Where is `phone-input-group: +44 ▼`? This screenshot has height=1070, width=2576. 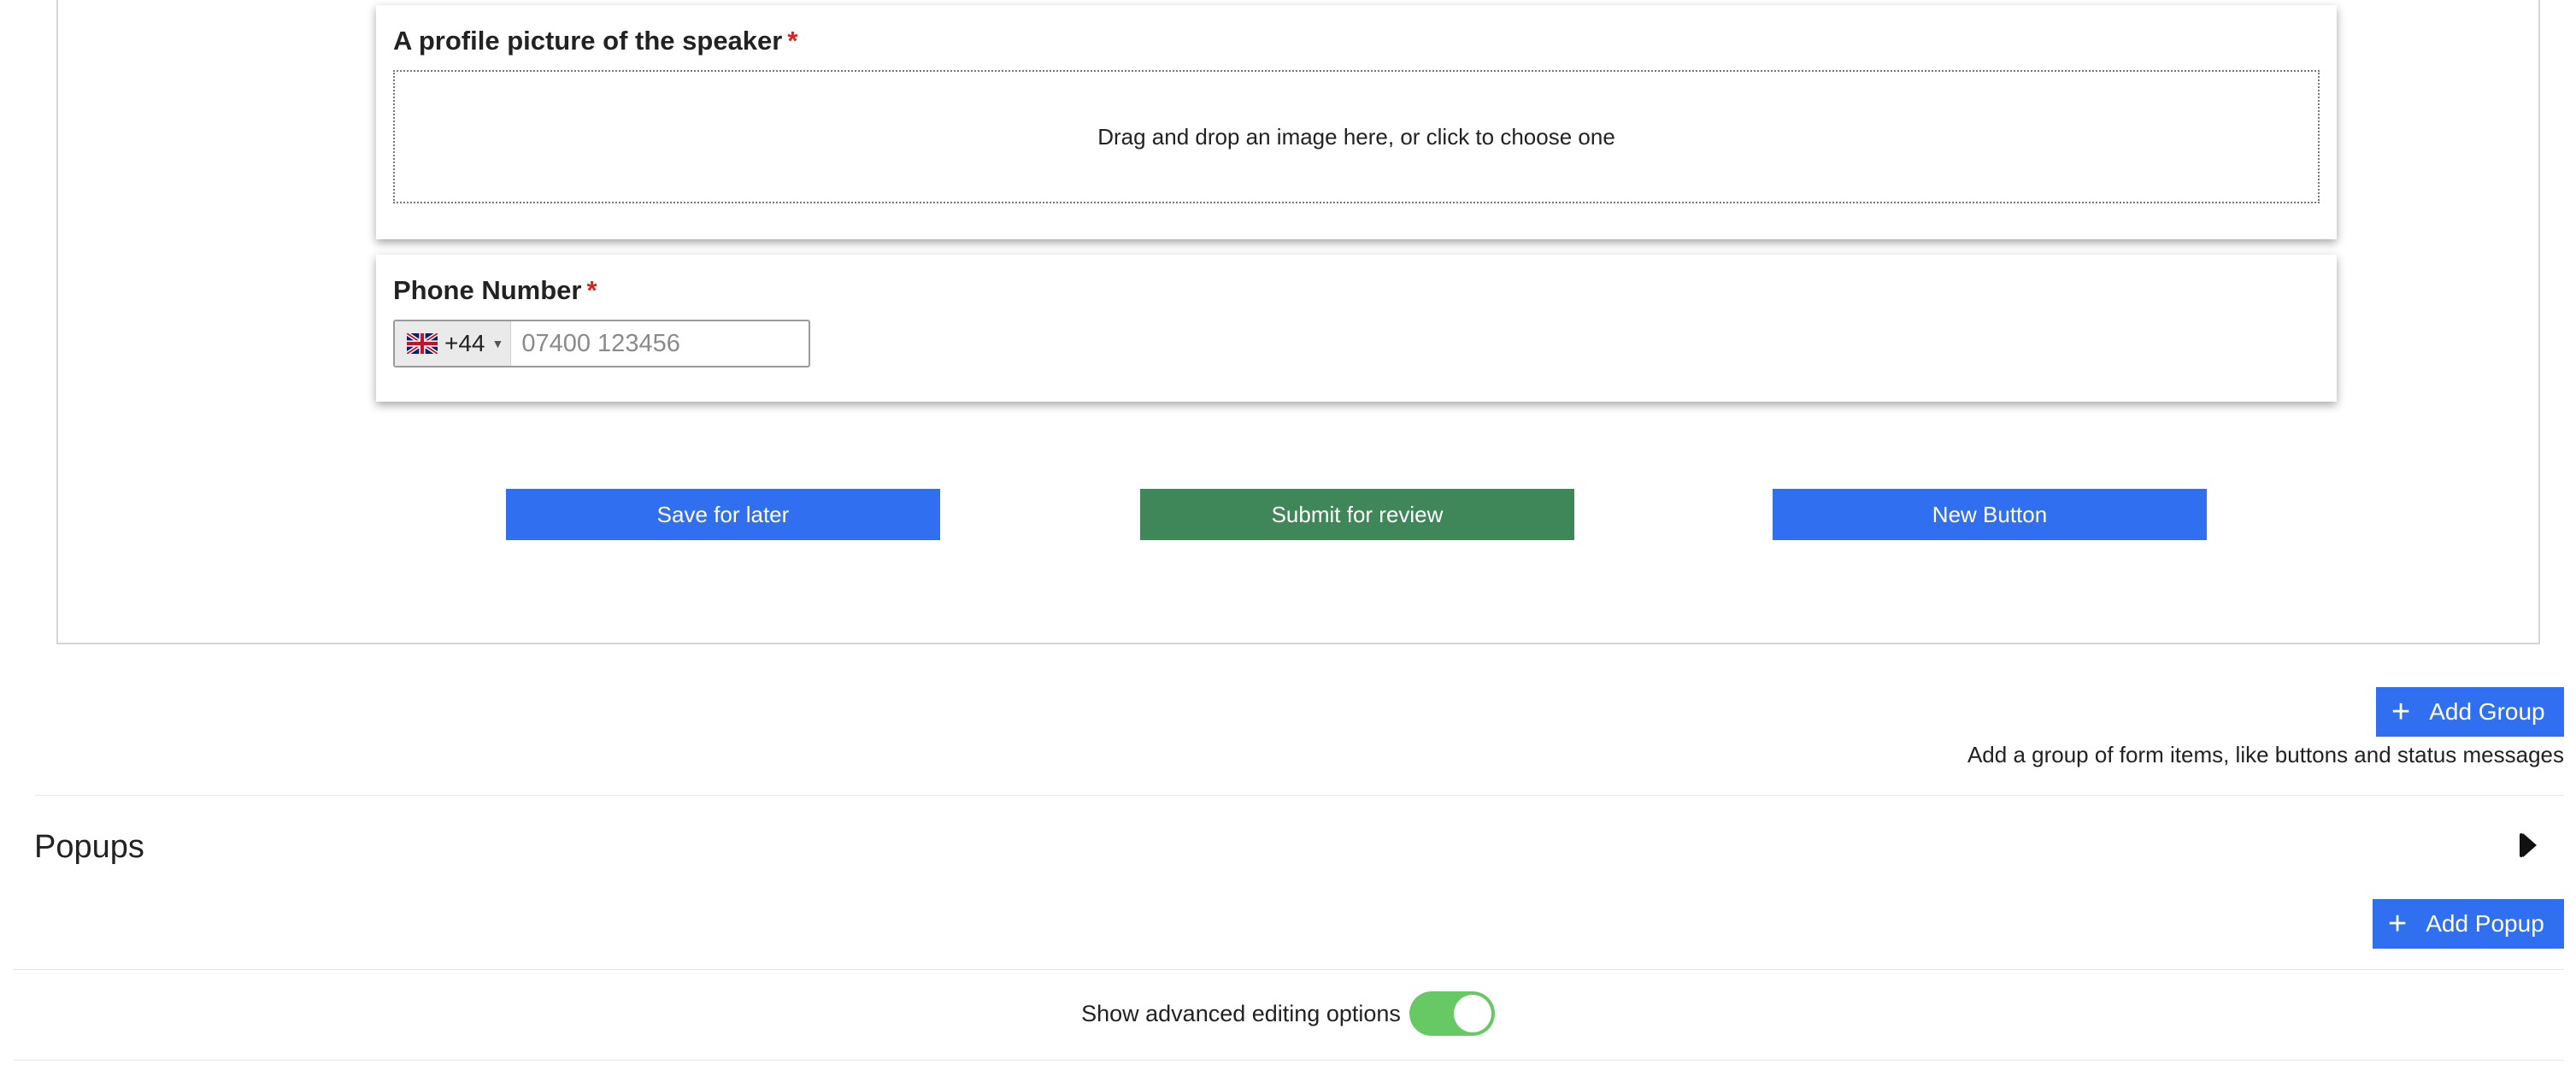
phone-input-group: +44 ▼ is located at coordinates (601, 343).